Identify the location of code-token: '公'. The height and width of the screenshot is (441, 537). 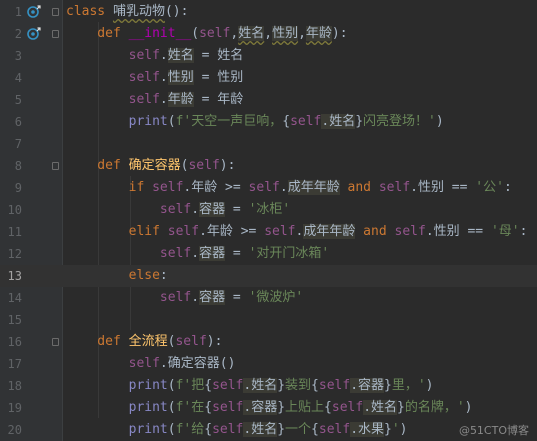
(489, 187).